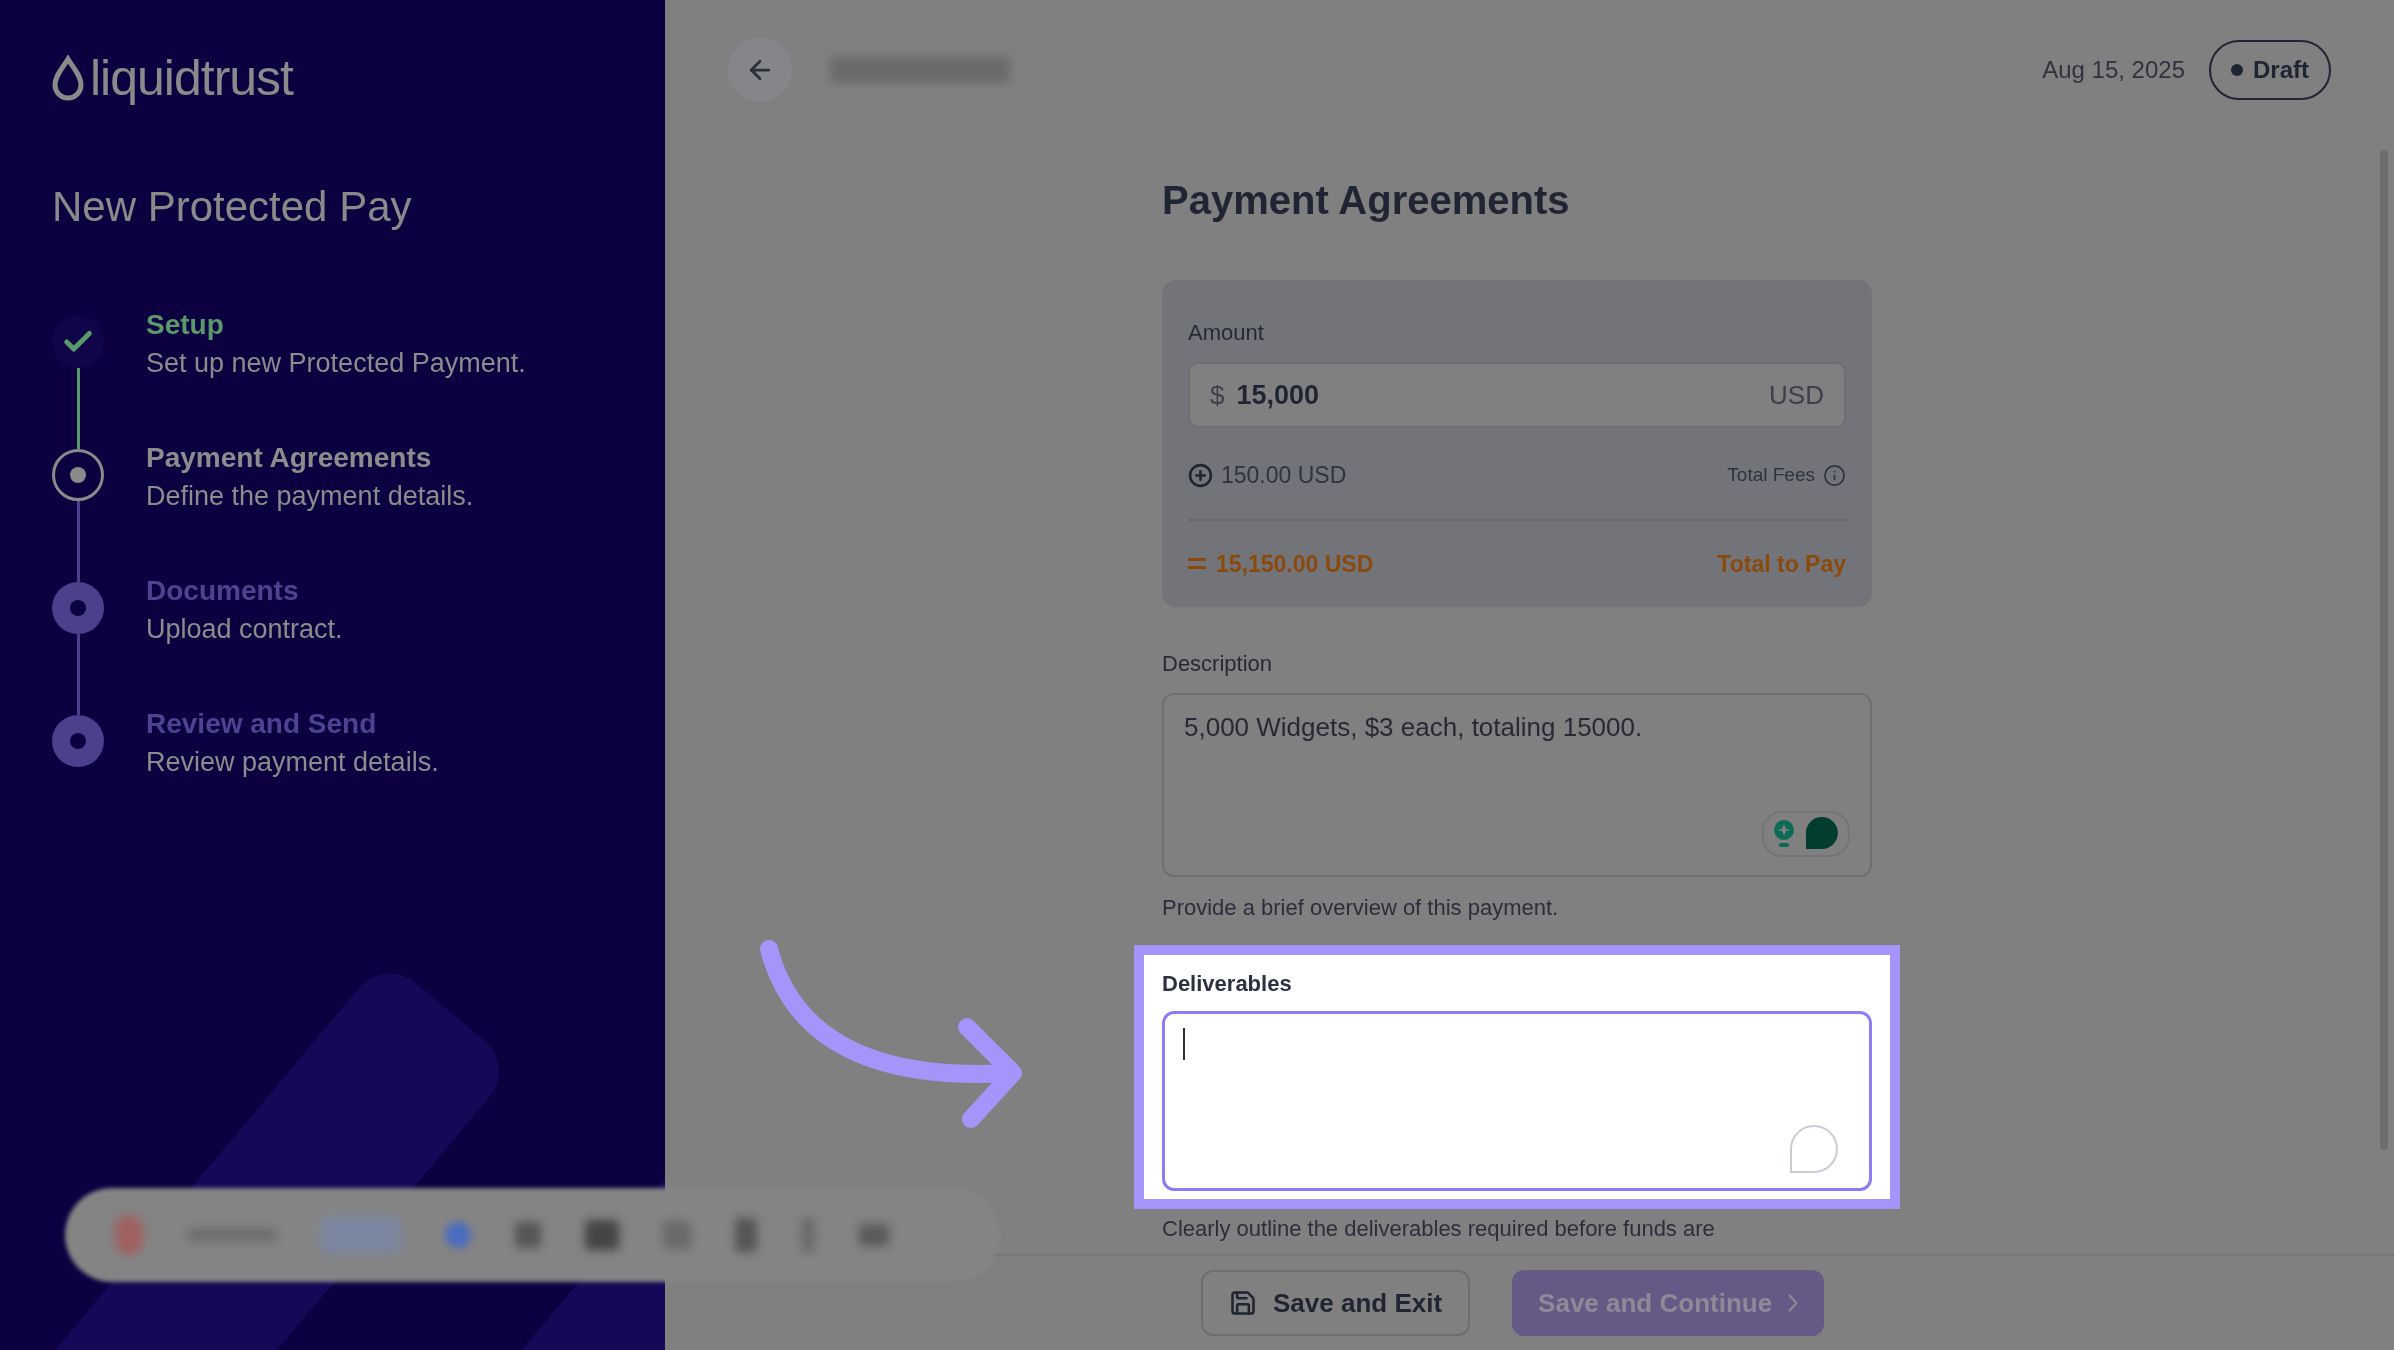 This screenshot has height=1350, width=2394. What do you see at coordinates (1439, 1229) in the screenshot?
I see `deliverables-hint: Clearly outline the deliverables required before funds are` at bounding box center [1439, 1229].